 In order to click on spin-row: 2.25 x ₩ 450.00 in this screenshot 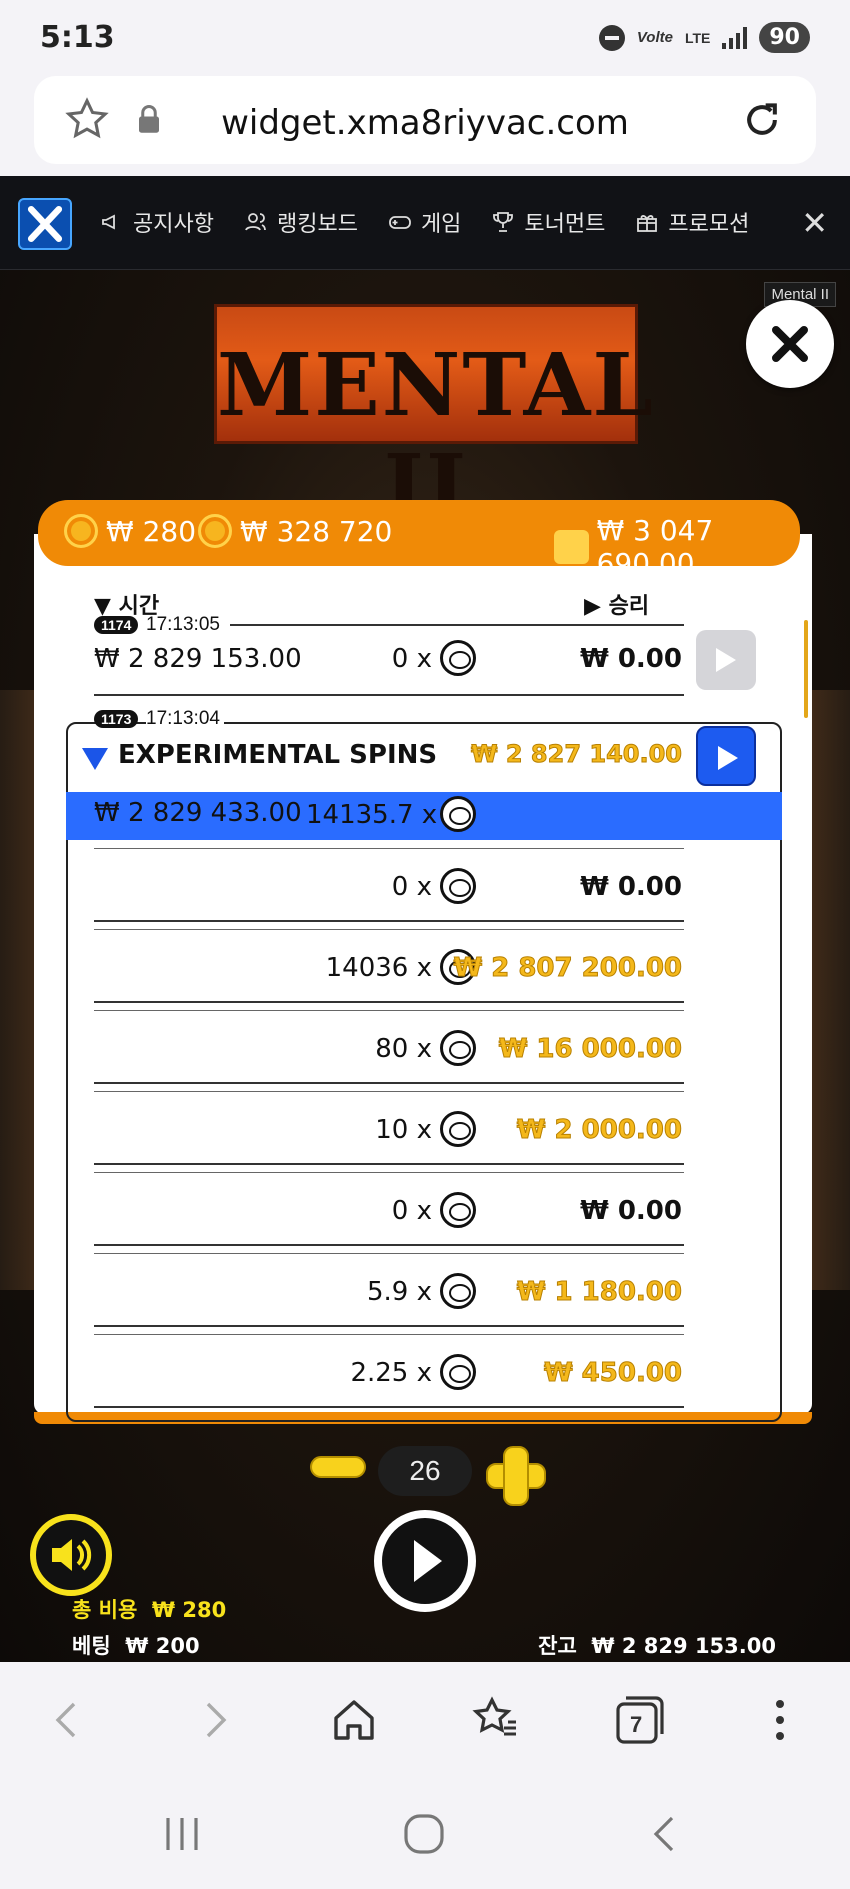, I will do `click(425, 1372)`.